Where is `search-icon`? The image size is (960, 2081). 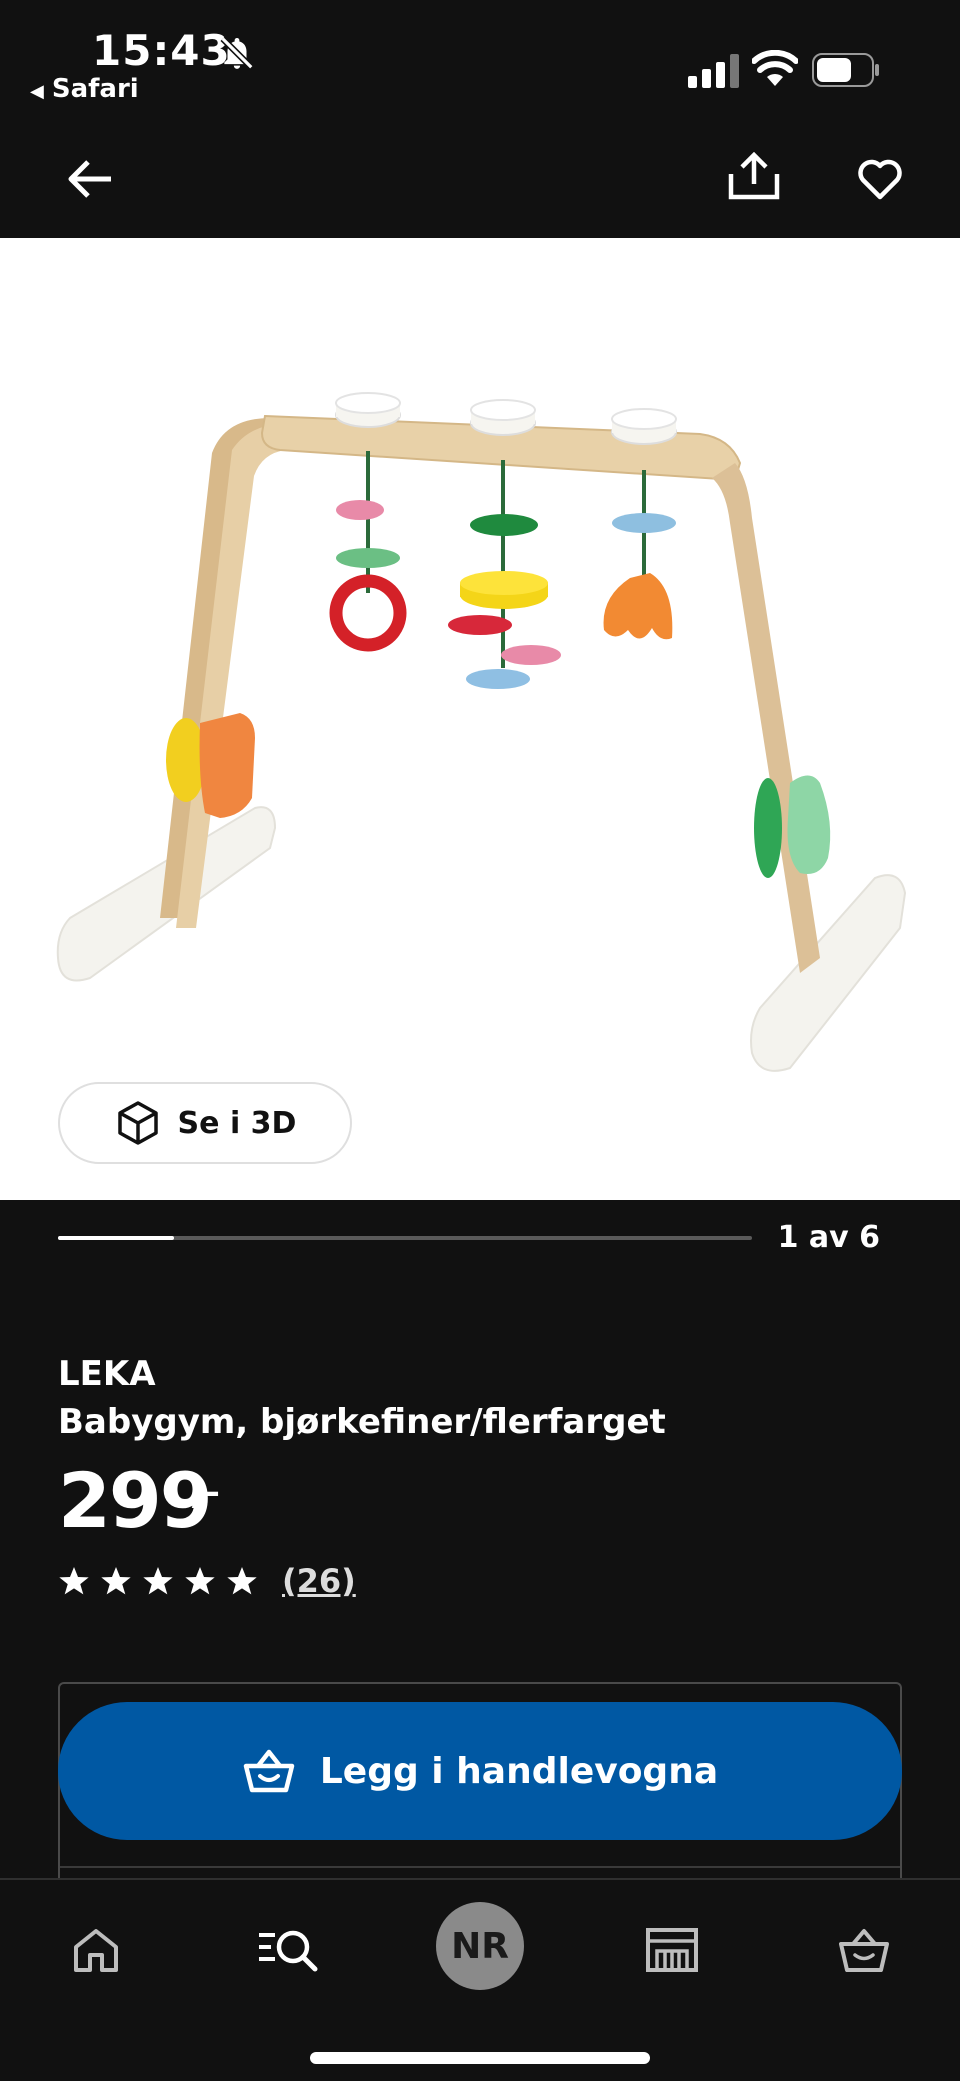
search-icon is located at coordinates (288, 1951).